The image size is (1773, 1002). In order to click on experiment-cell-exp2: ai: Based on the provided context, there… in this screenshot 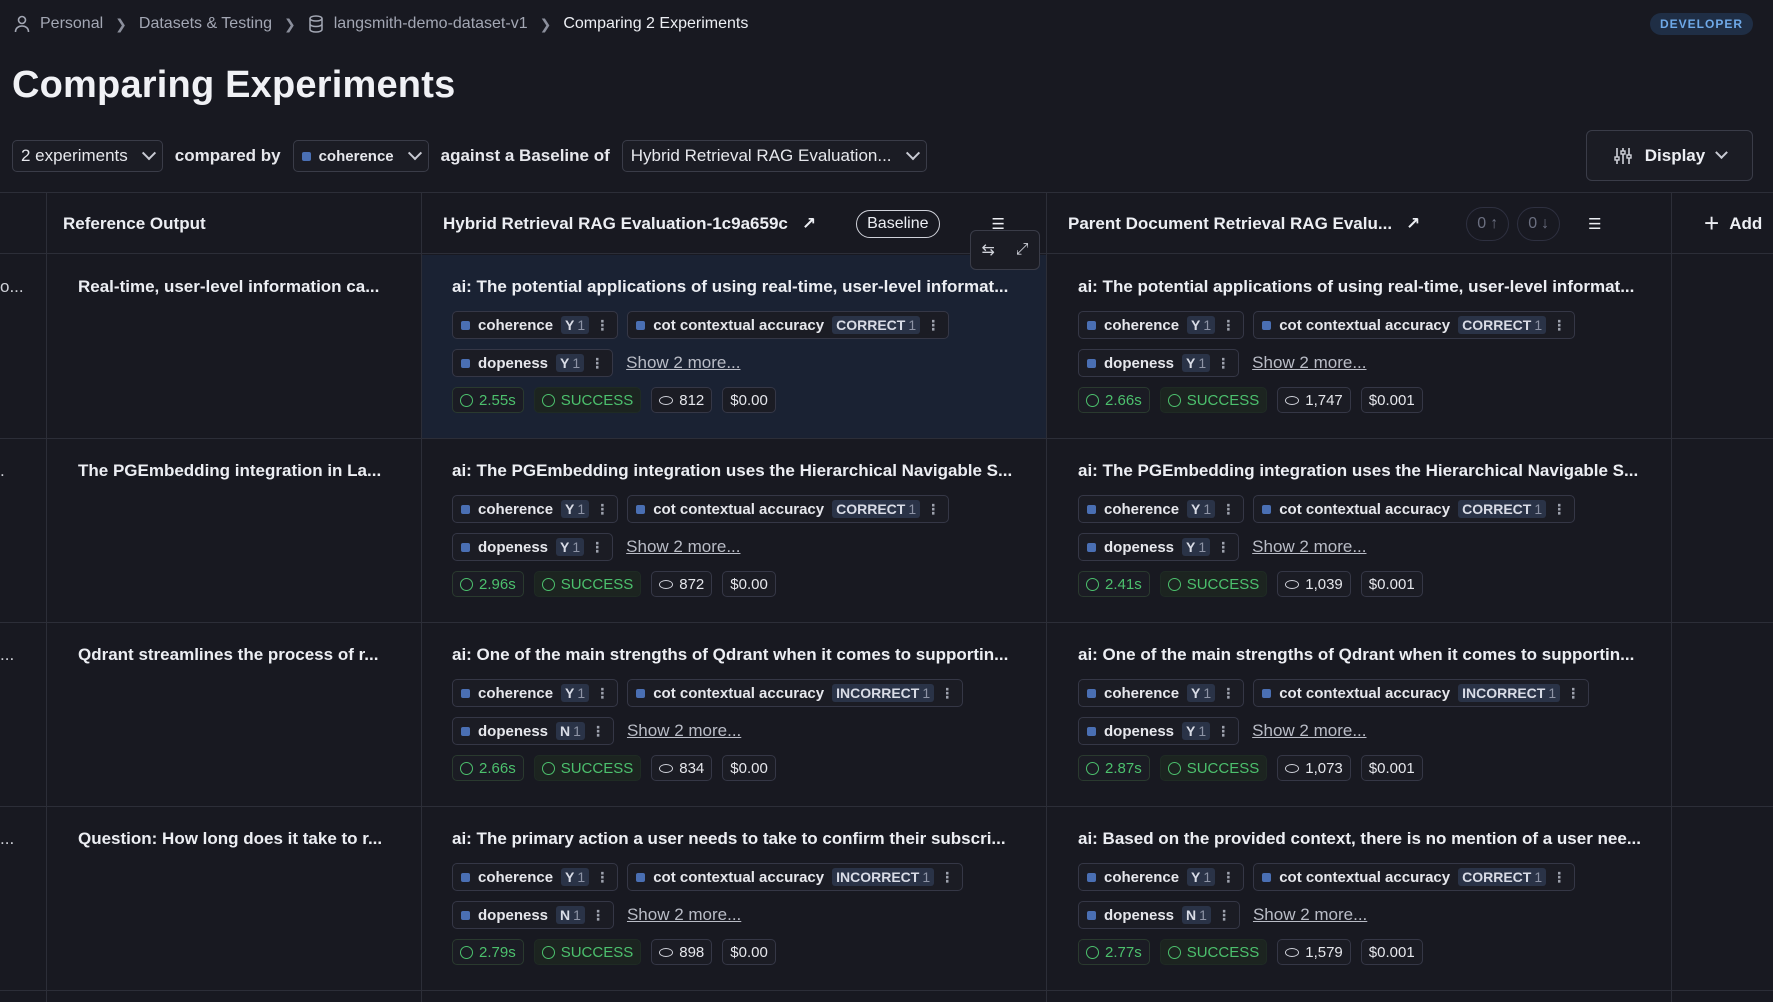, I will do `click(1378, 897)`.